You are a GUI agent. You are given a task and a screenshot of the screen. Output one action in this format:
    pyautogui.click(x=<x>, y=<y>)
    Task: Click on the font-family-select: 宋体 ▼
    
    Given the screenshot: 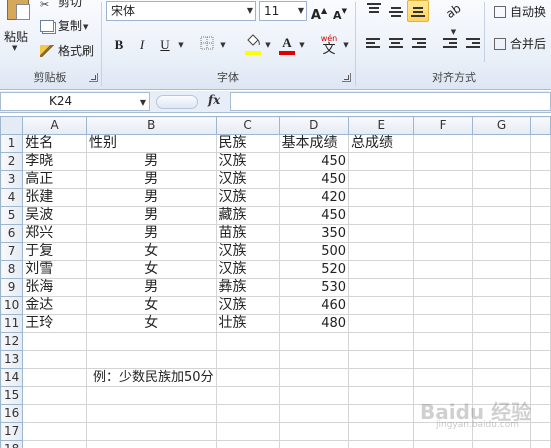 What is the action you would take?
    pyautogui.click(x=181, y=11)
    